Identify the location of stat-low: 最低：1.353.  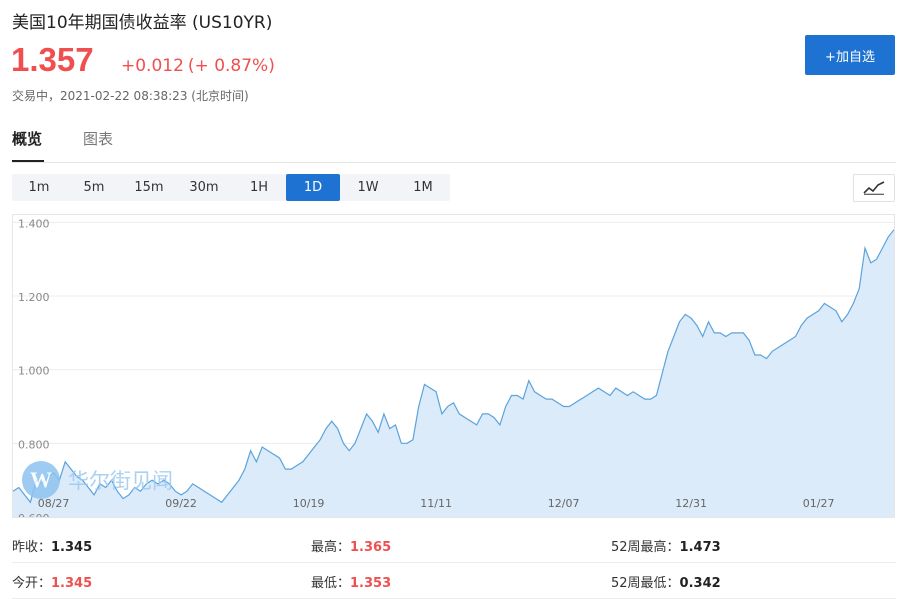
(351, 581).